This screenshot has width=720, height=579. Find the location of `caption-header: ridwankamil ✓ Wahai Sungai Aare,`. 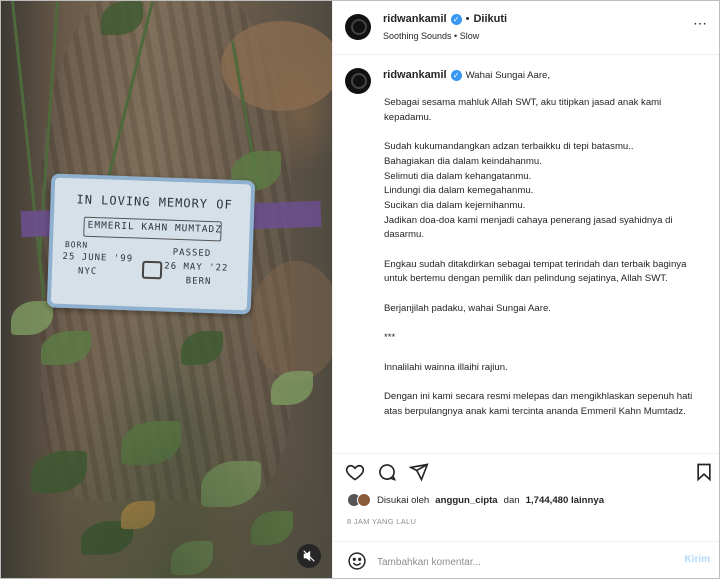

caption-header: ridwankamil ✓ Wahai Sungai Aare, is located at coordinates (466, 75).